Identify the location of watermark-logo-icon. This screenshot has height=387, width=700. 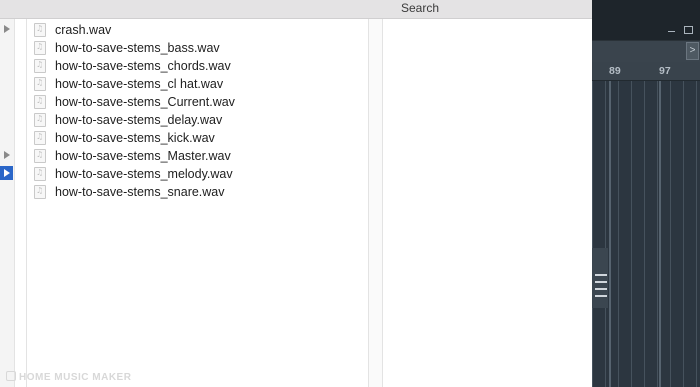
(11, 376).